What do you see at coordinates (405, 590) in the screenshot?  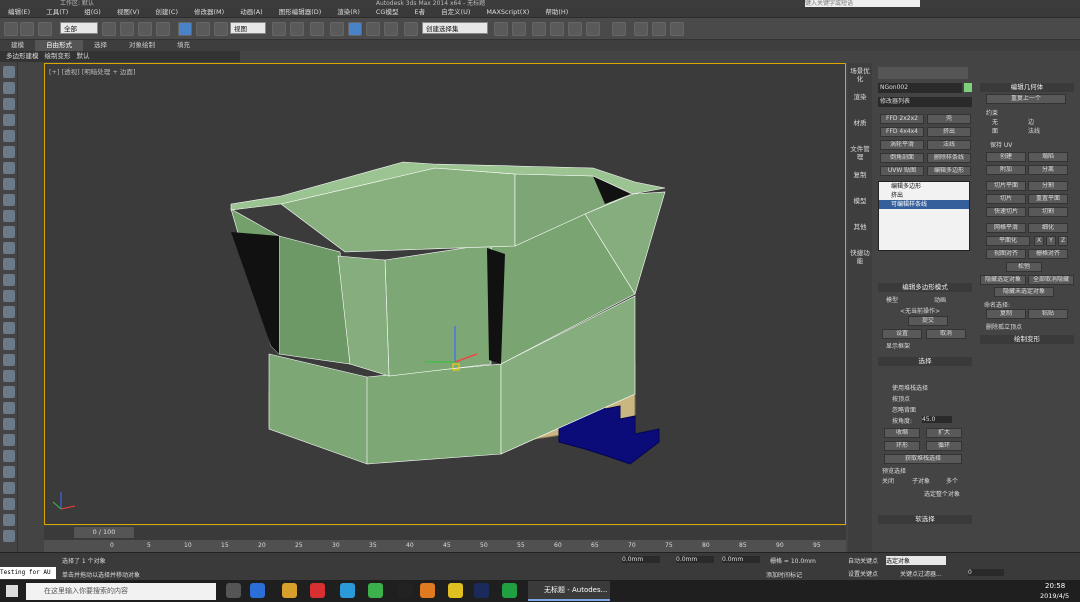 I see `qq-icon` at bounding box center [405, 590].